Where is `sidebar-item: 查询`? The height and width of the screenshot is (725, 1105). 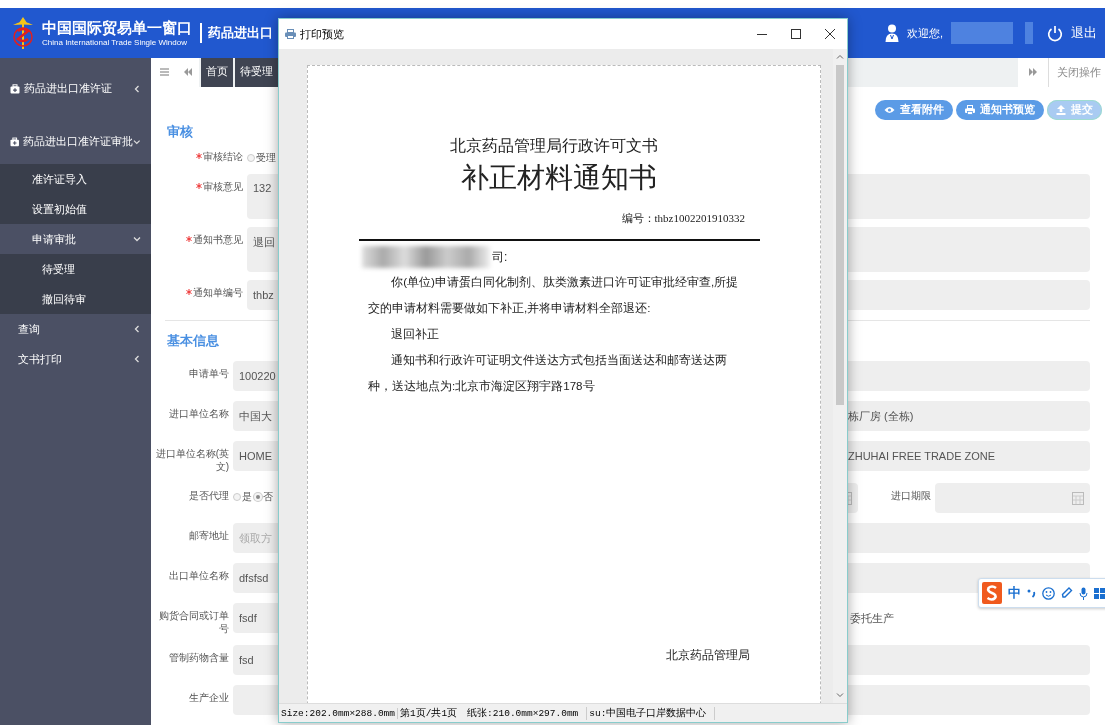 sidebar-item: 查询 is located at coordinates (75, 329).